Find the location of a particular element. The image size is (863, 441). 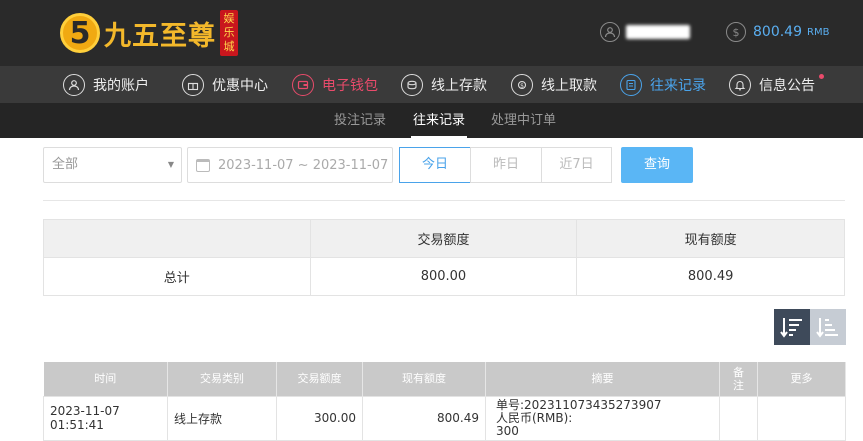

nav-label: 往来记录 is located at coordinates (678, 85).